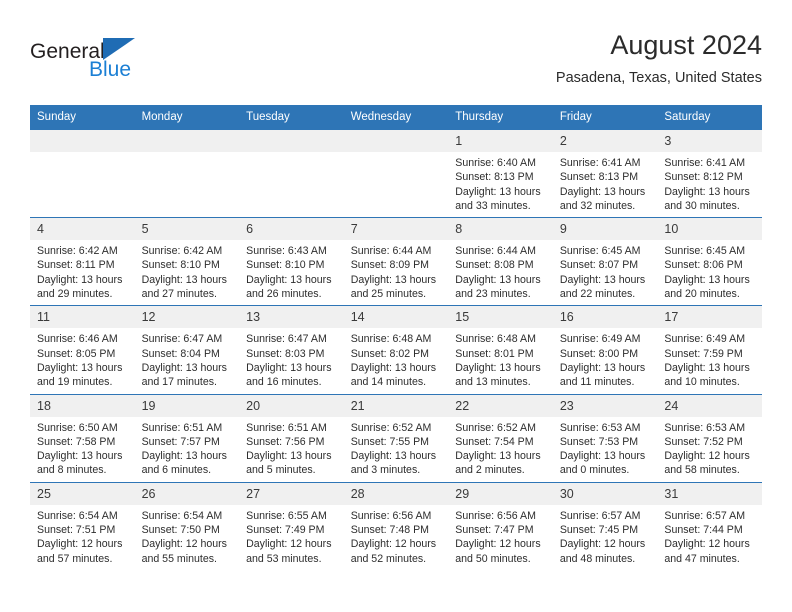 Image resolution: width=792 pixels, height=612 pixels. I want to click on sunset-text: Sunset: 7:50 PM, so click(180, 530).